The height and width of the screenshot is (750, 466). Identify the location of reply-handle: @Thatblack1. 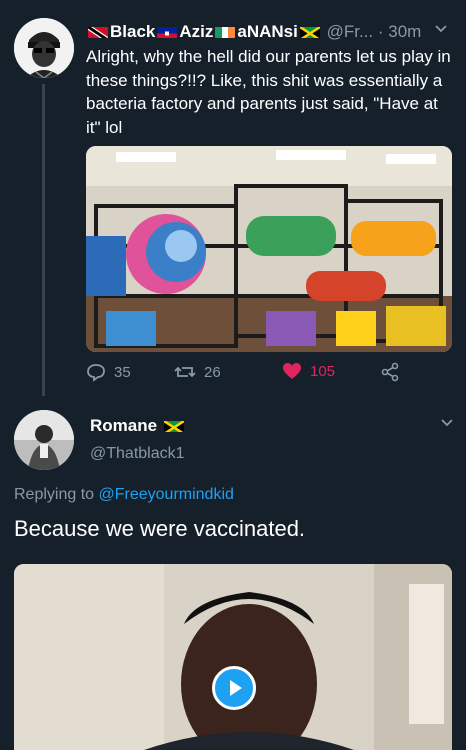
(137, 454).